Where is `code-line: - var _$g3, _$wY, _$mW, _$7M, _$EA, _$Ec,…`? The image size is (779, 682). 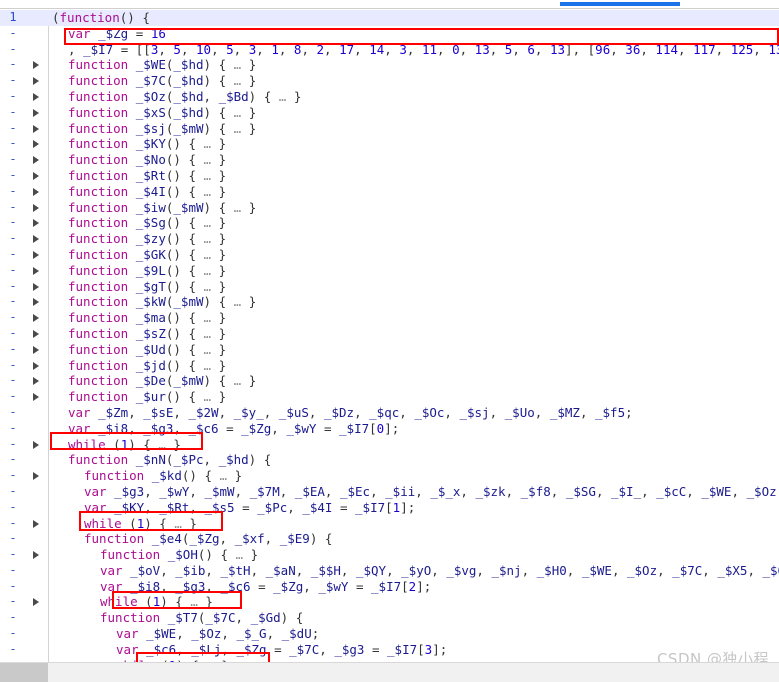
code-line: - var _$g3, _$wY, _$mW, _$7M, _$EA, _$Ec,… is located at coordinates (389, 492).